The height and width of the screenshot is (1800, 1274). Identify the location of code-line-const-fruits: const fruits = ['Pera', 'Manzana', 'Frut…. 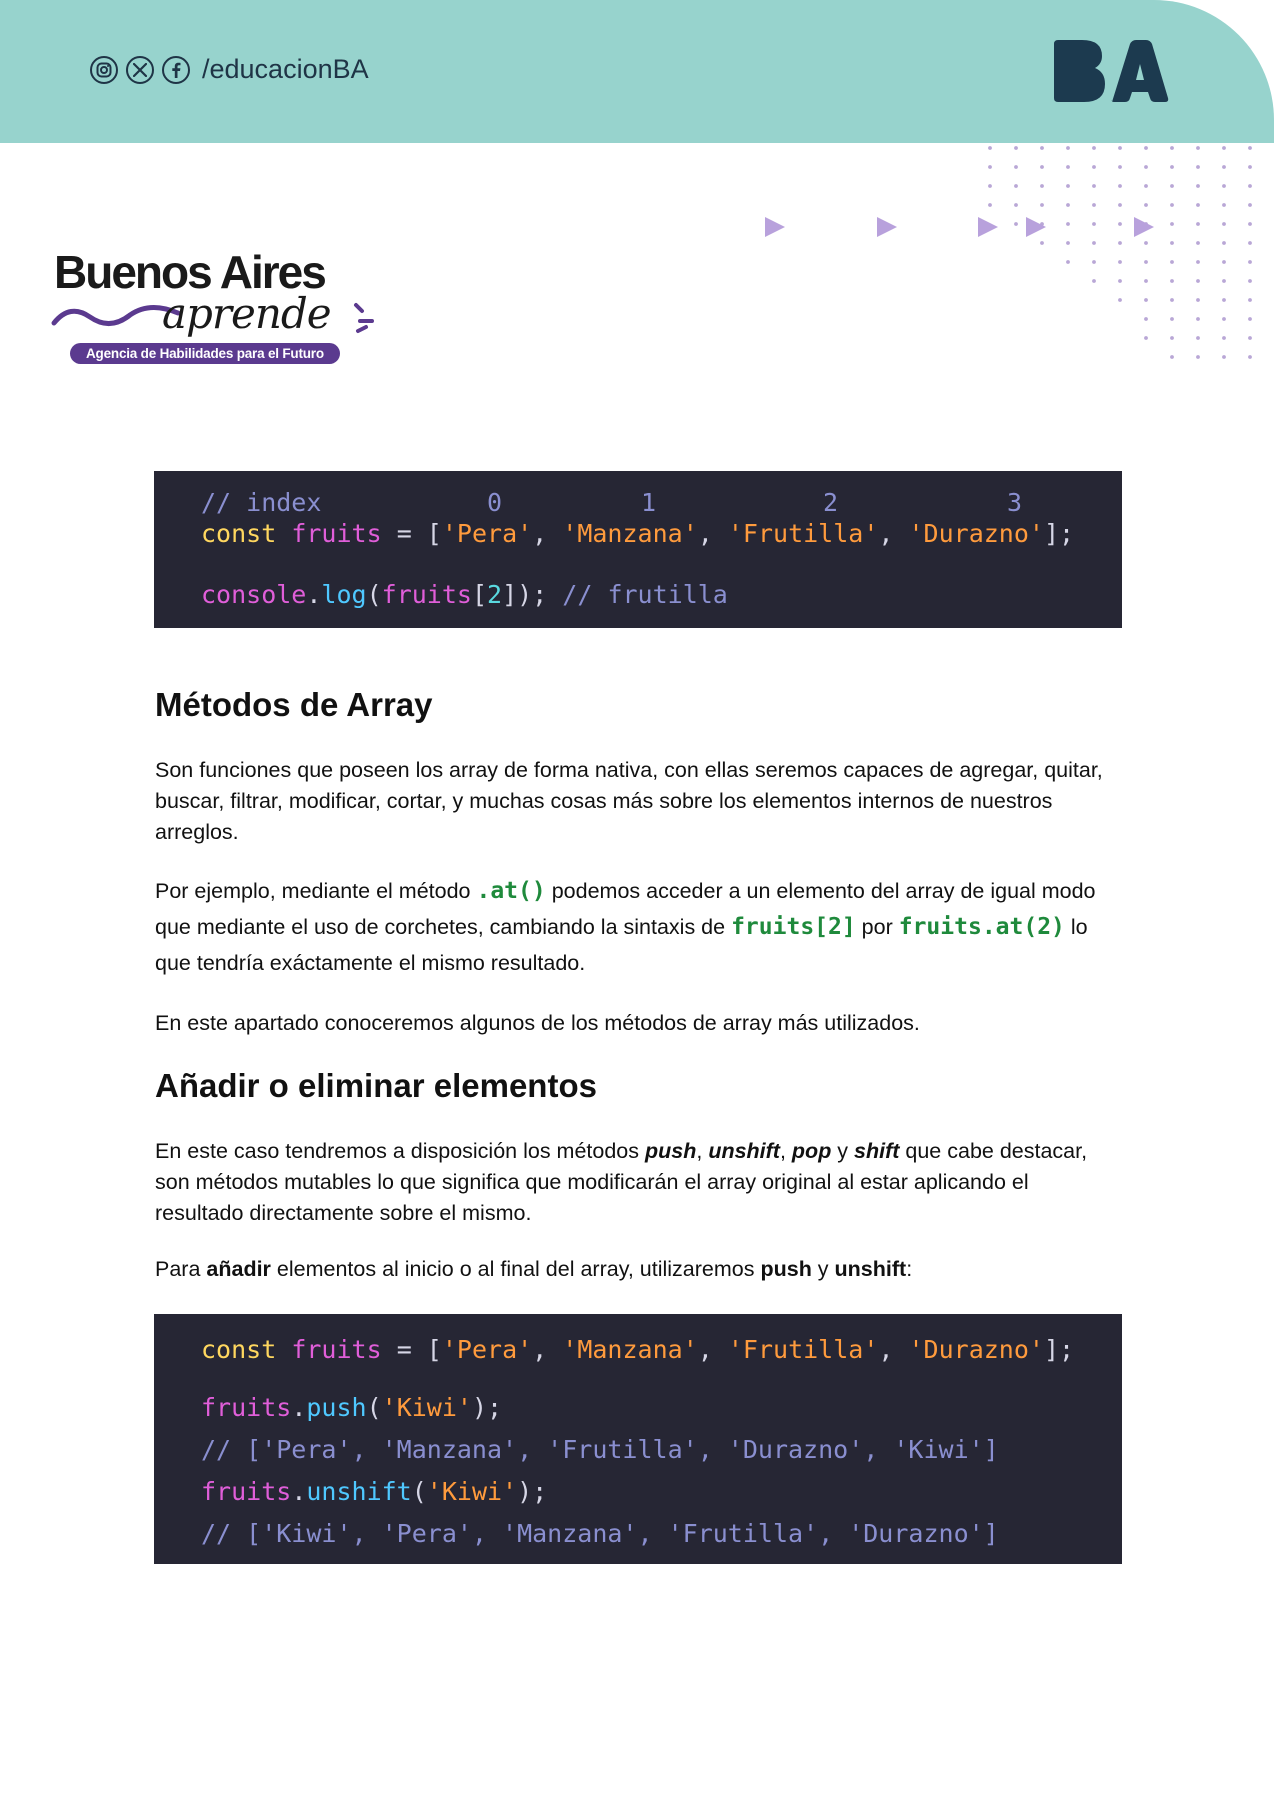
(638, 533).